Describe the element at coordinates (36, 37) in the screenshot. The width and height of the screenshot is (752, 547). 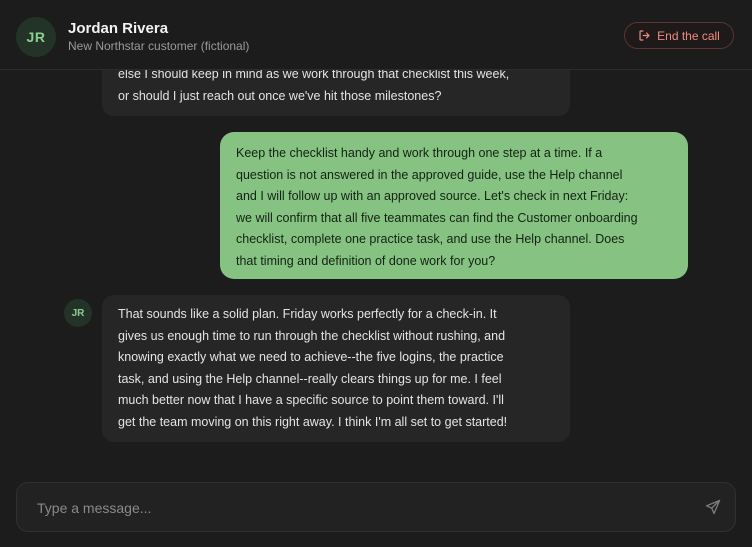
I see `contact-avatar: JR` at that location.